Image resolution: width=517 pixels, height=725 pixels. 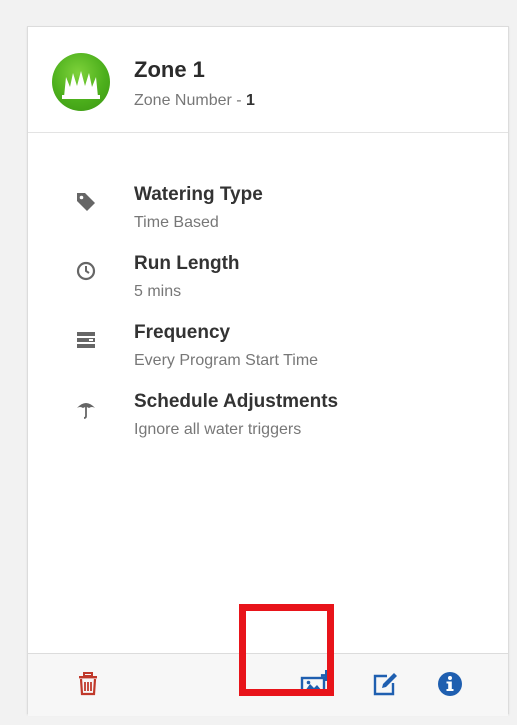 I want to click on card-footer-toolbar, so click(x=268, y=684).